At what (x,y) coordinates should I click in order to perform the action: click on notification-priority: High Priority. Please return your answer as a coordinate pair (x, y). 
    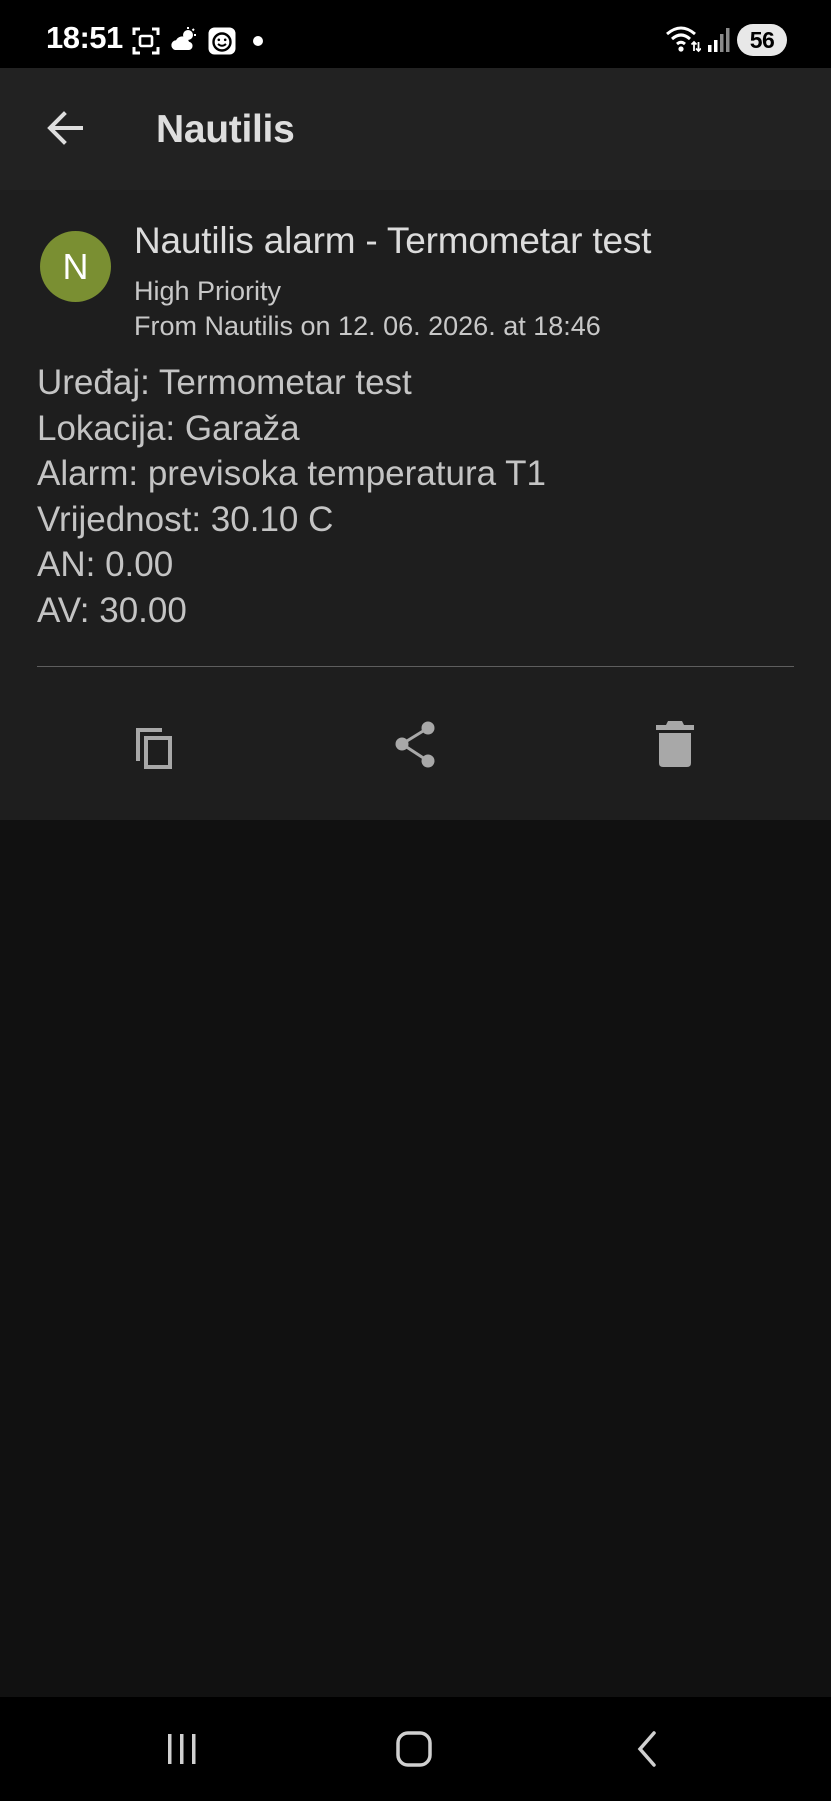
    Looking at the image, I should click on (208, 291).